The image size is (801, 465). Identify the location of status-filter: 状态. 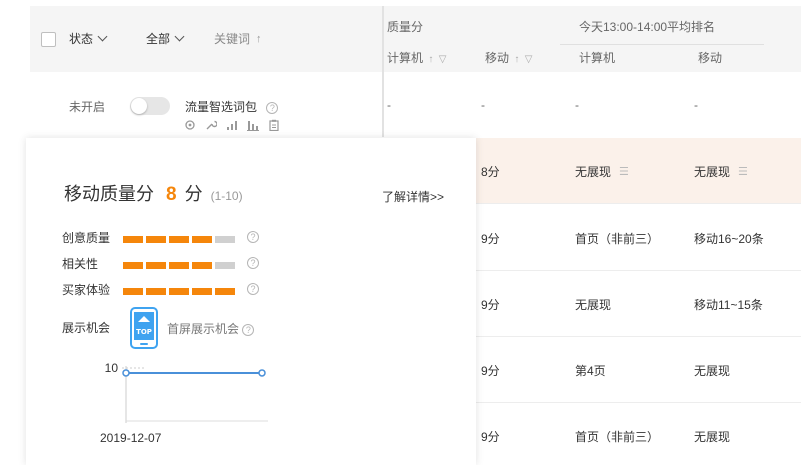
(88, 38).